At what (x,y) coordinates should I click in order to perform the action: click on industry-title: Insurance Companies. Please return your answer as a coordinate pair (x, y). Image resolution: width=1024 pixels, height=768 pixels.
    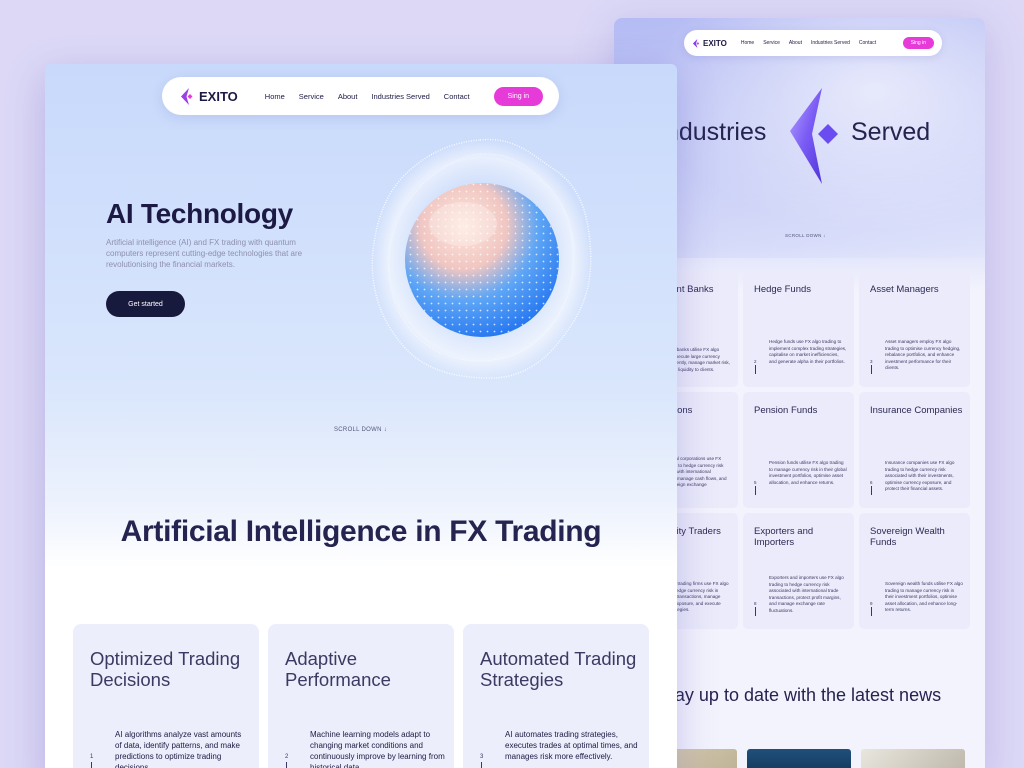
    Looking at the image, I should click on (916, 410).